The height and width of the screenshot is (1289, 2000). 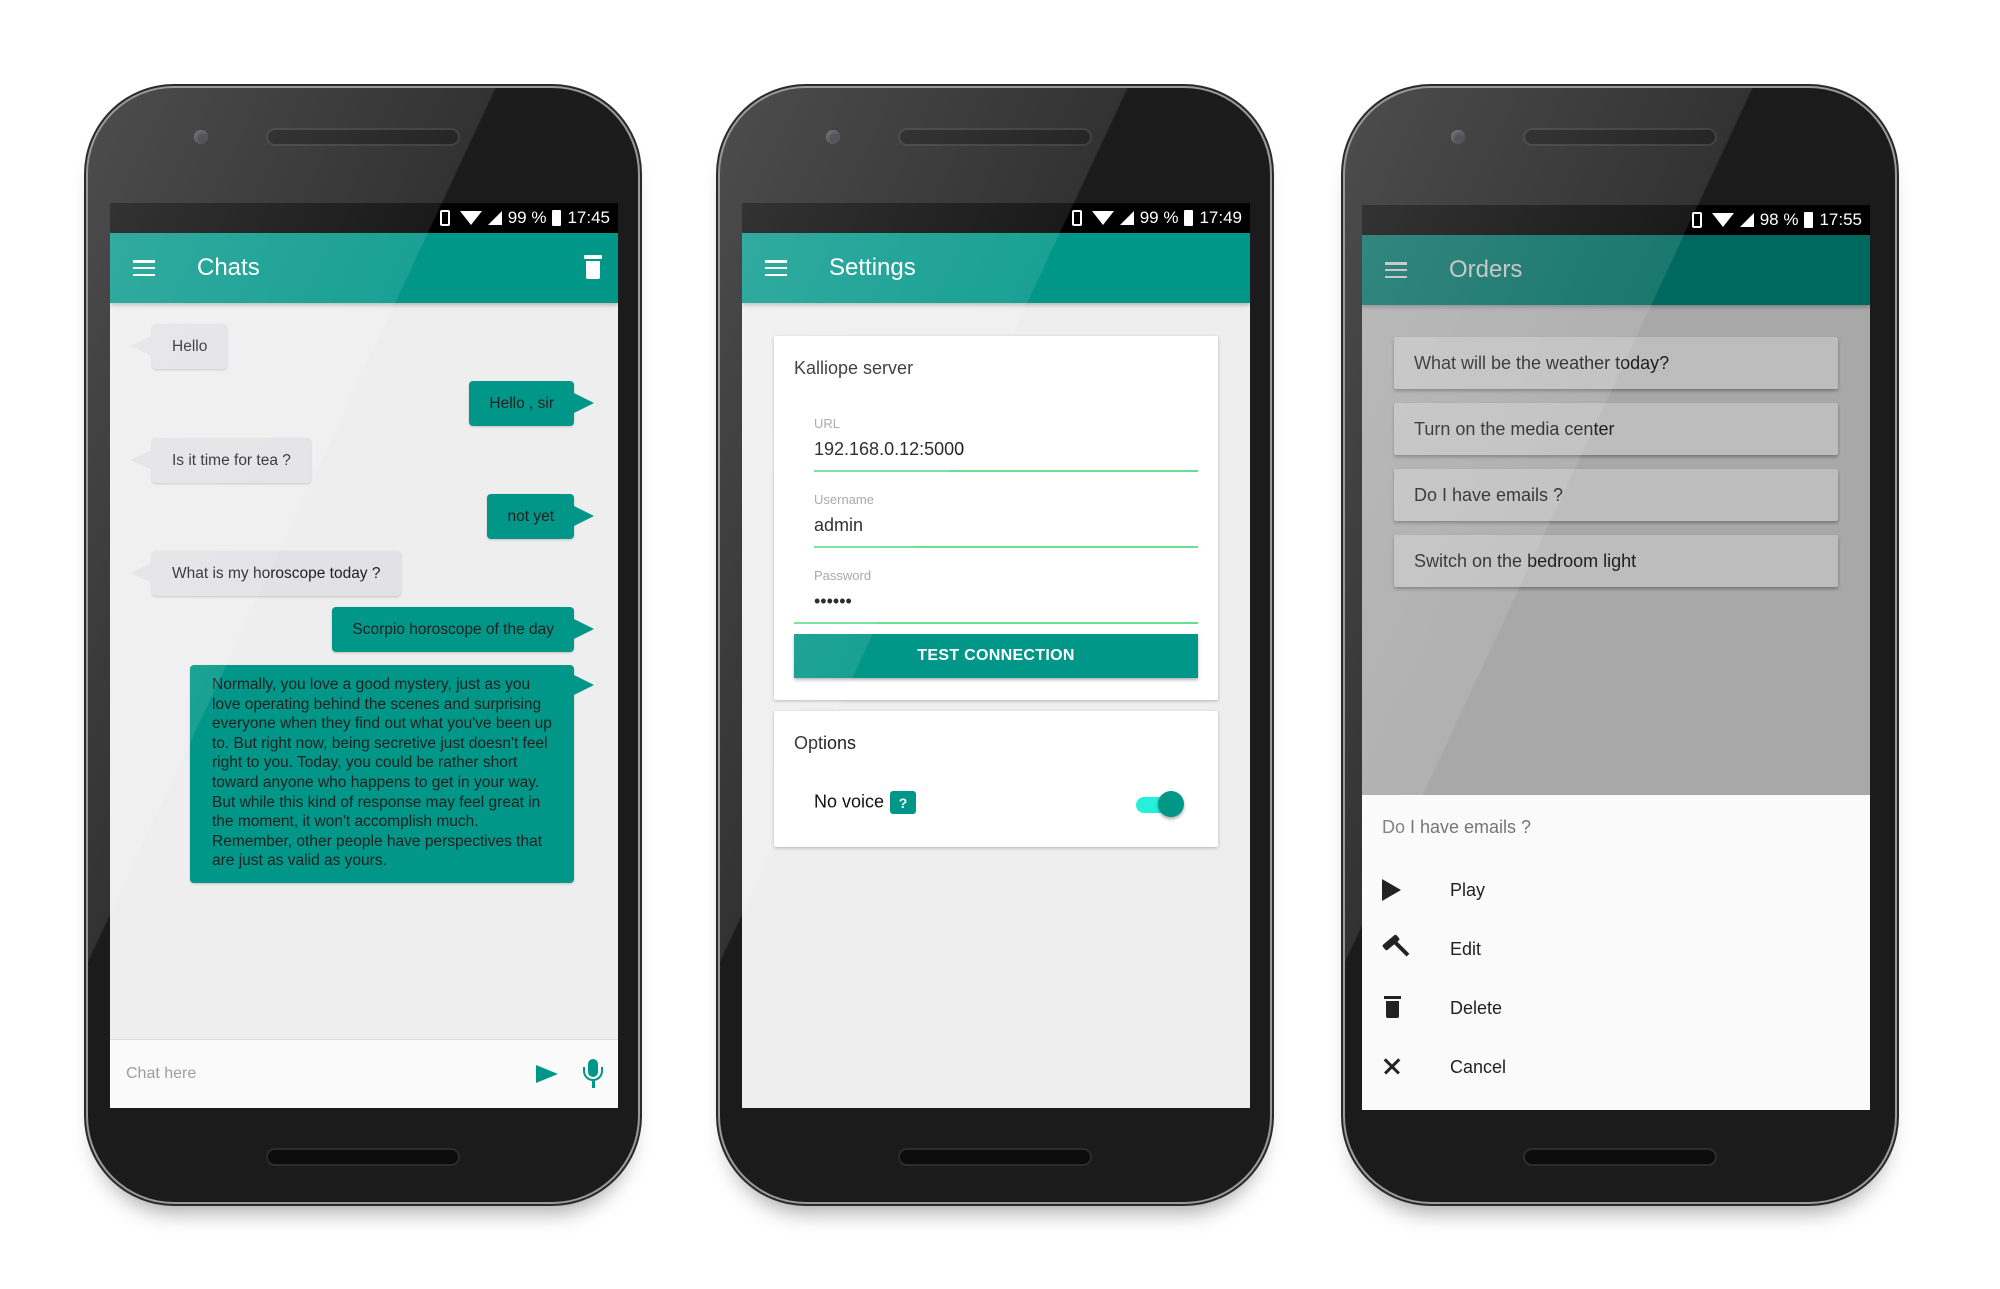 I want to click on test-connection-button: TEST CONNECTION, so click(x=996, y=656).